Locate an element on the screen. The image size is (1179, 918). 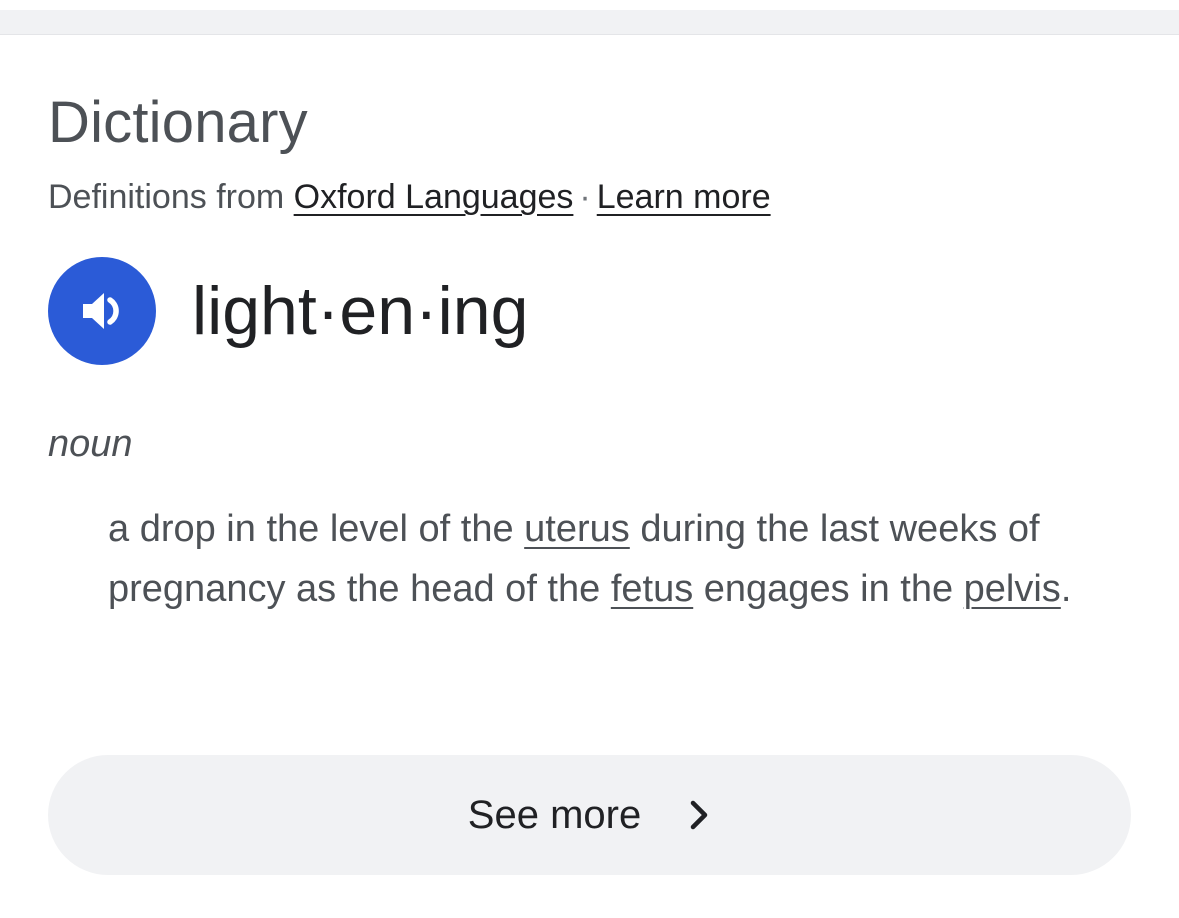
chevron-right-icon is located at coordinates (699, 815).